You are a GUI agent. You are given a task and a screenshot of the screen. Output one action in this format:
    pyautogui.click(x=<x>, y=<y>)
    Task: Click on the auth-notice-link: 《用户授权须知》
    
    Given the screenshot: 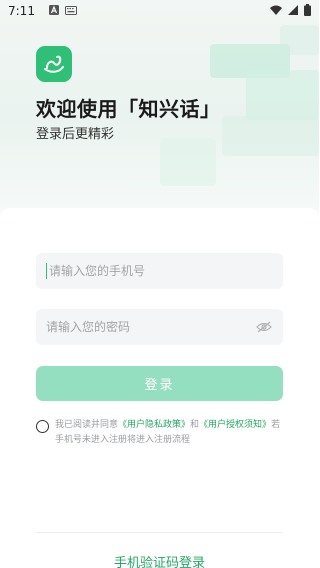 What is the action you would take?
    pyautogui.click(x=235, y=425)
    